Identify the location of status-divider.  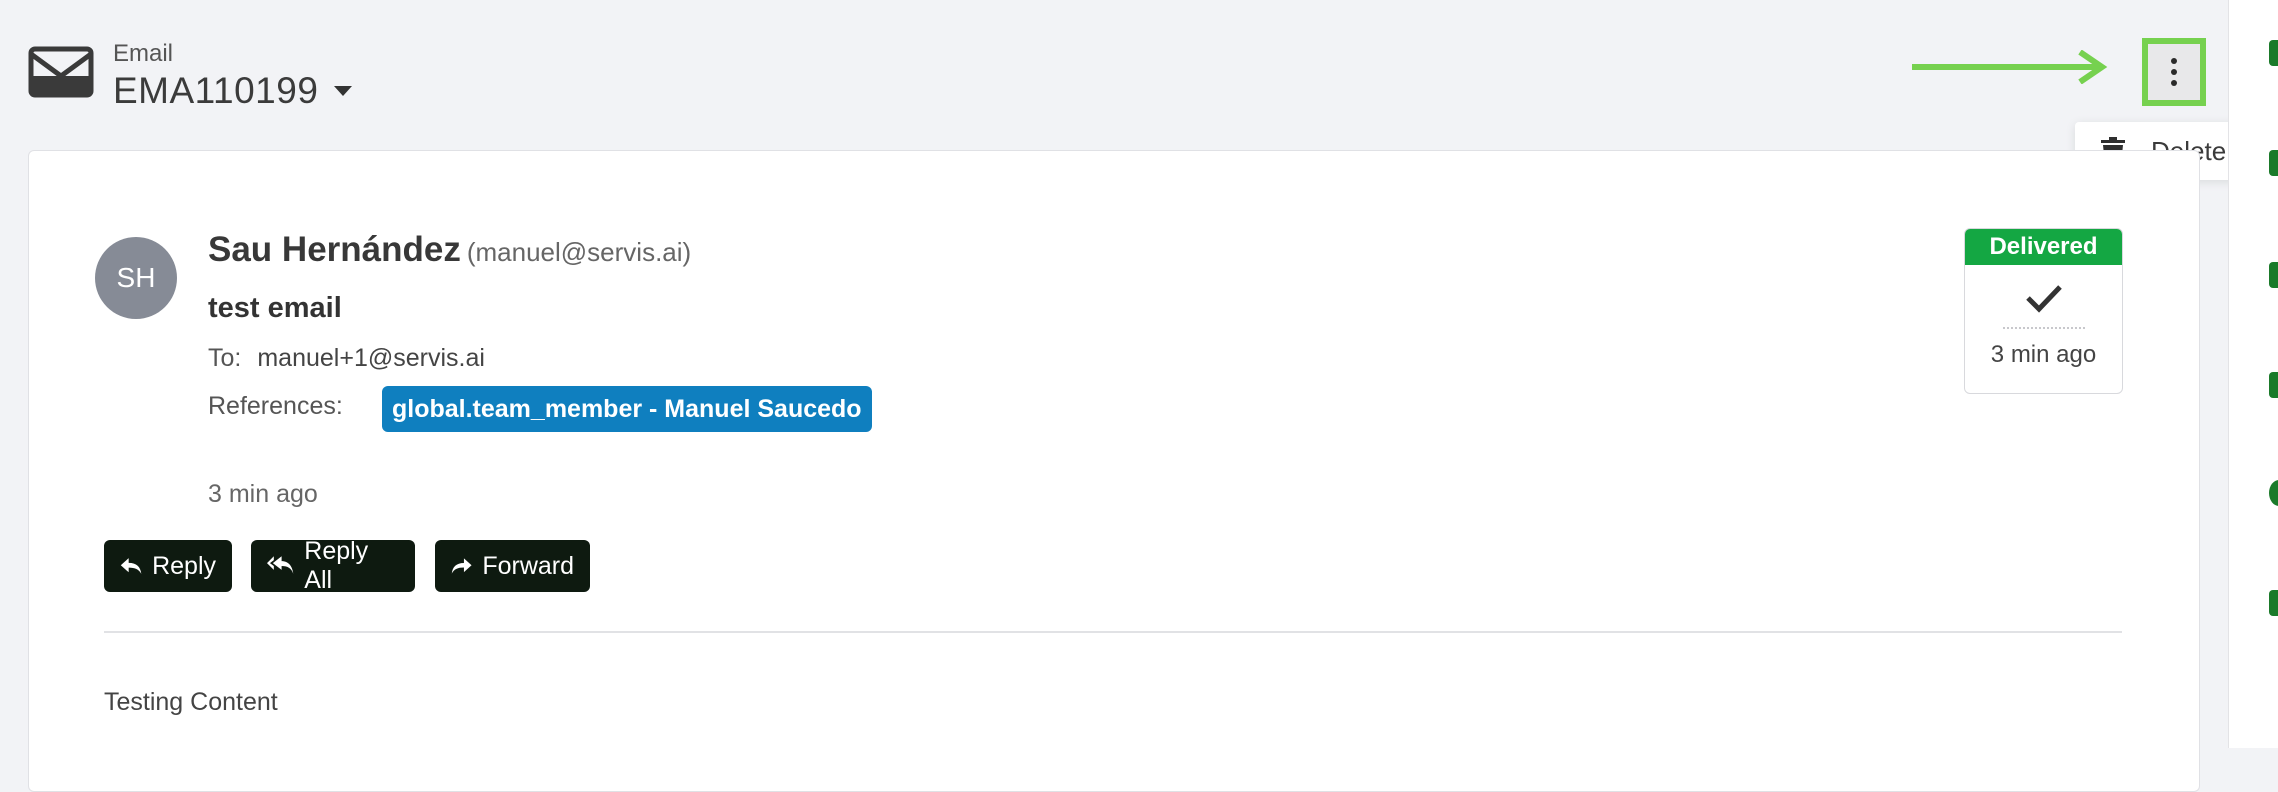
(2043, 328).